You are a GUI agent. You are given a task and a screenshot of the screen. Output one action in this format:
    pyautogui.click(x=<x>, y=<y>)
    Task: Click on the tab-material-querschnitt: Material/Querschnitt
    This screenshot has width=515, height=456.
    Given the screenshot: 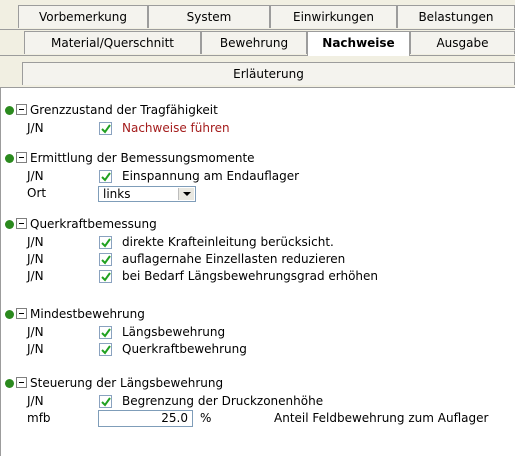 What is the action you would take?
    pyautogui.click(x=112, y=42)
    